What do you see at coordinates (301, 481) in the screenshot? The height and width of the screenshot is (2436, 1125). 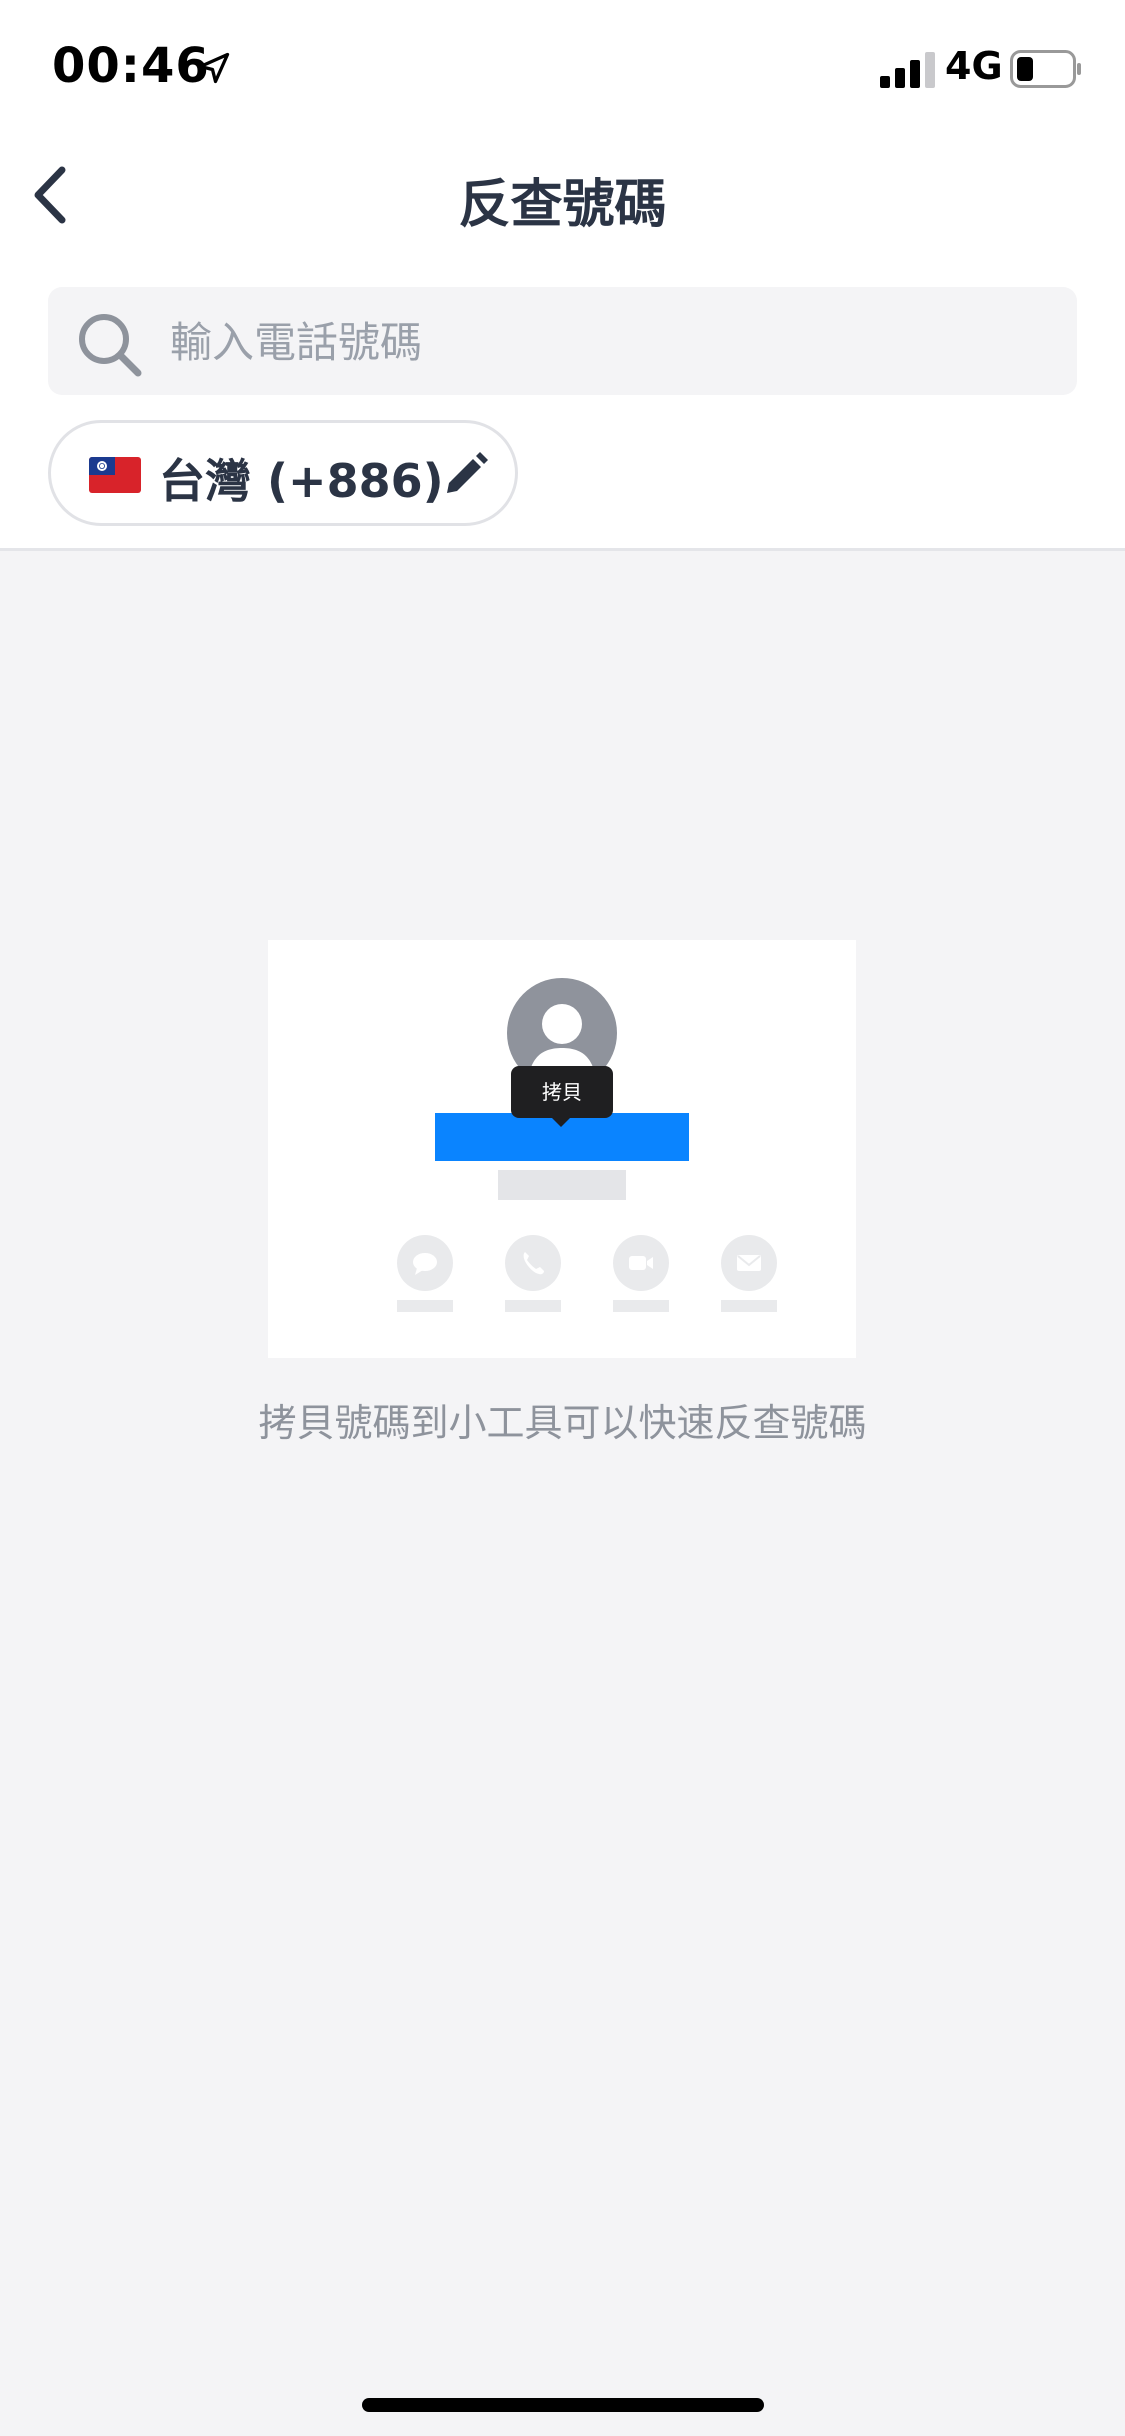 I see `country-label: 台灣 (+886)` at bounding box center [301, 481].